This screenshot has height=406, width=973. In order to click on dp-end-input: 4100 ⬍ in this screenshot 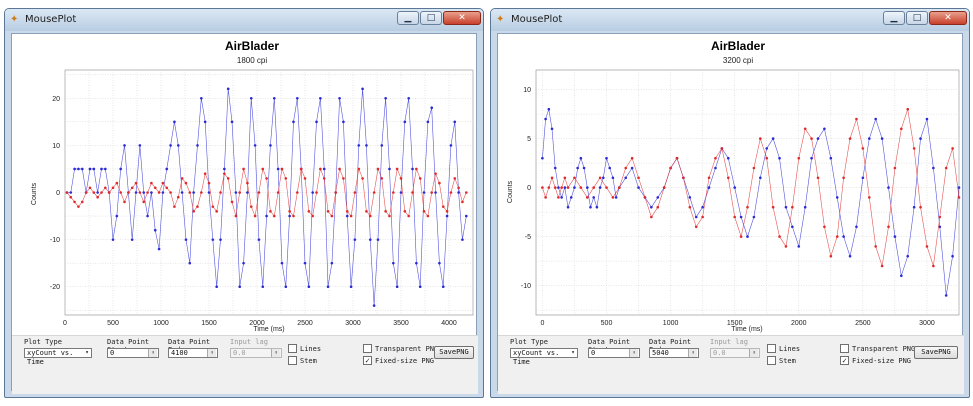, I will do `click(193, 353)`.